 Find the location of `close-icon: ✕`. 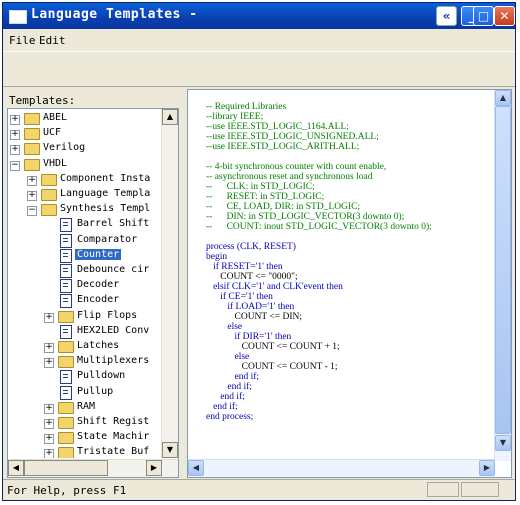

close-icon: ✕ is located at coordinates (504, 16).